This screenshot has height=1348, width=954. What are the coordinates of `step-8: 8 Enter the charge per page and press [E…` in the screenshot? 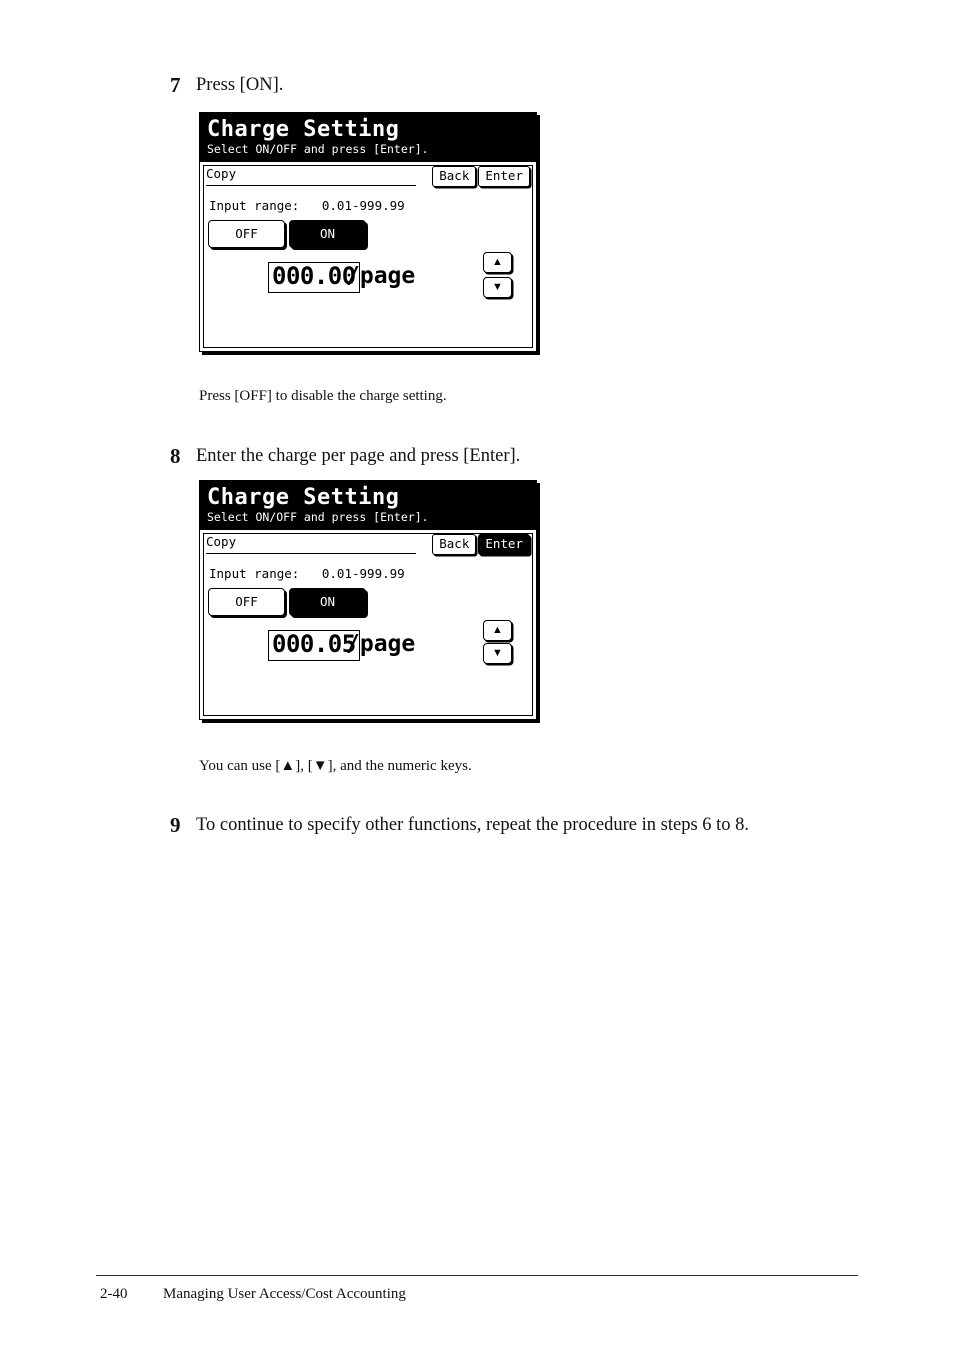 It's located at (345, 456).